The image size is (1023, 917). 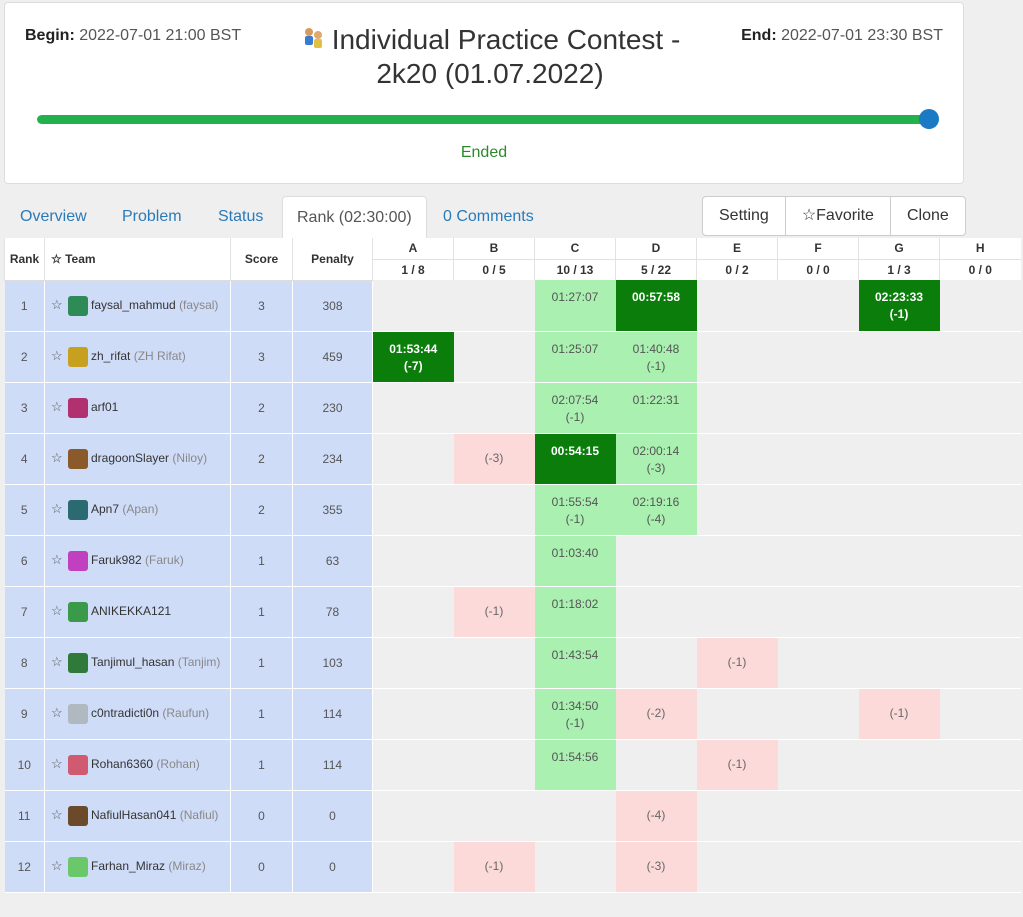 What do you see at coordinates (413, 357) in the screenshot?
I see `problem-cell-a: 01:53:44 (-7)` at bounding box center [413, 357].